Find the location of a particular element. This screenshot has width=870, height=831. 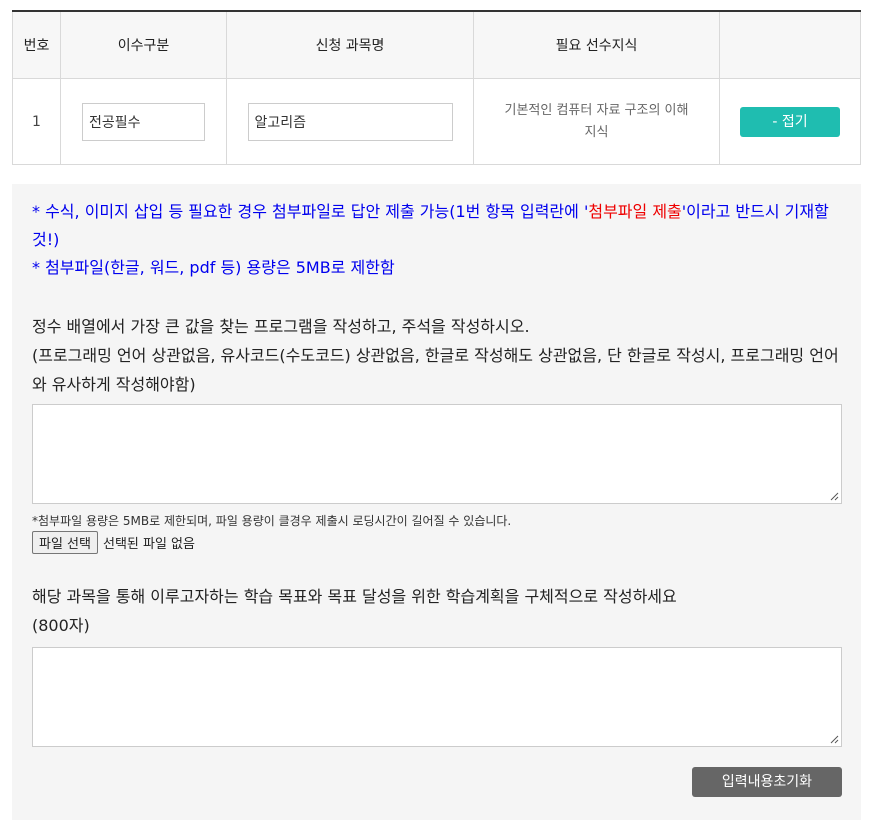

col-number-header: 번호 is located at coordinates (36, 45).